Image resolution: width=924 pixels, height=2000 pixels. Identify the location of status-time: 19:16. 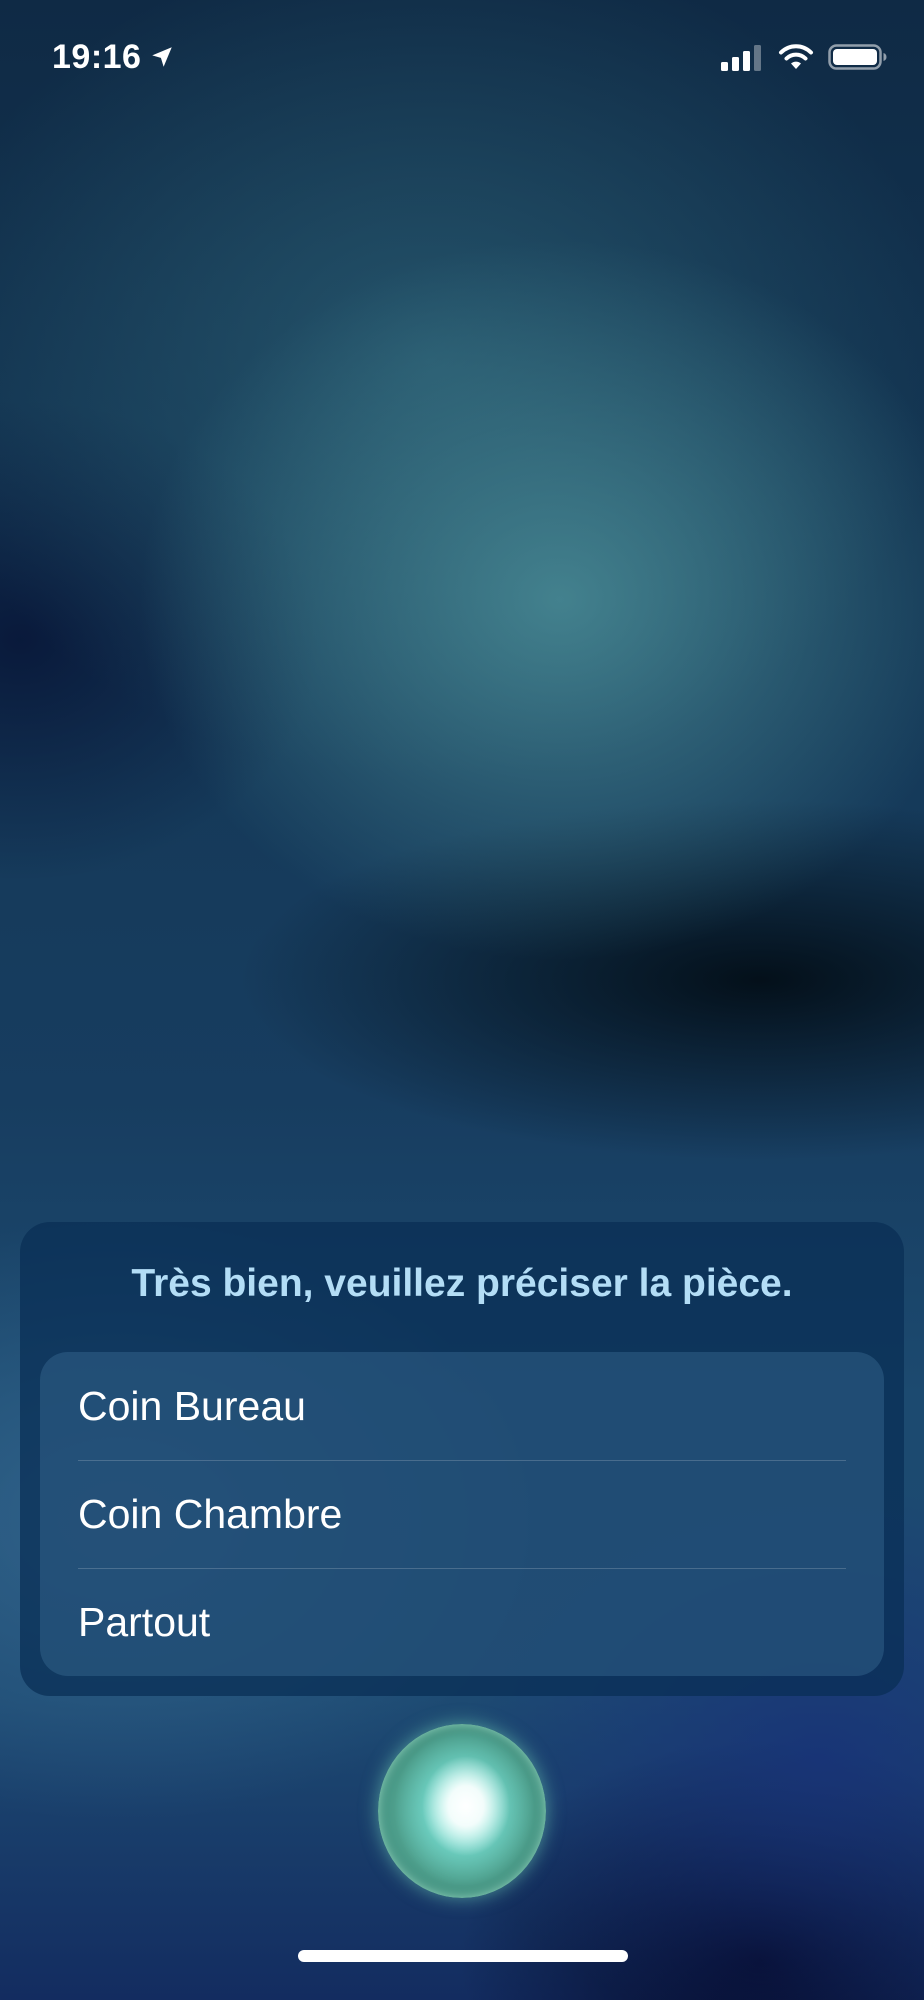
(97, 56).